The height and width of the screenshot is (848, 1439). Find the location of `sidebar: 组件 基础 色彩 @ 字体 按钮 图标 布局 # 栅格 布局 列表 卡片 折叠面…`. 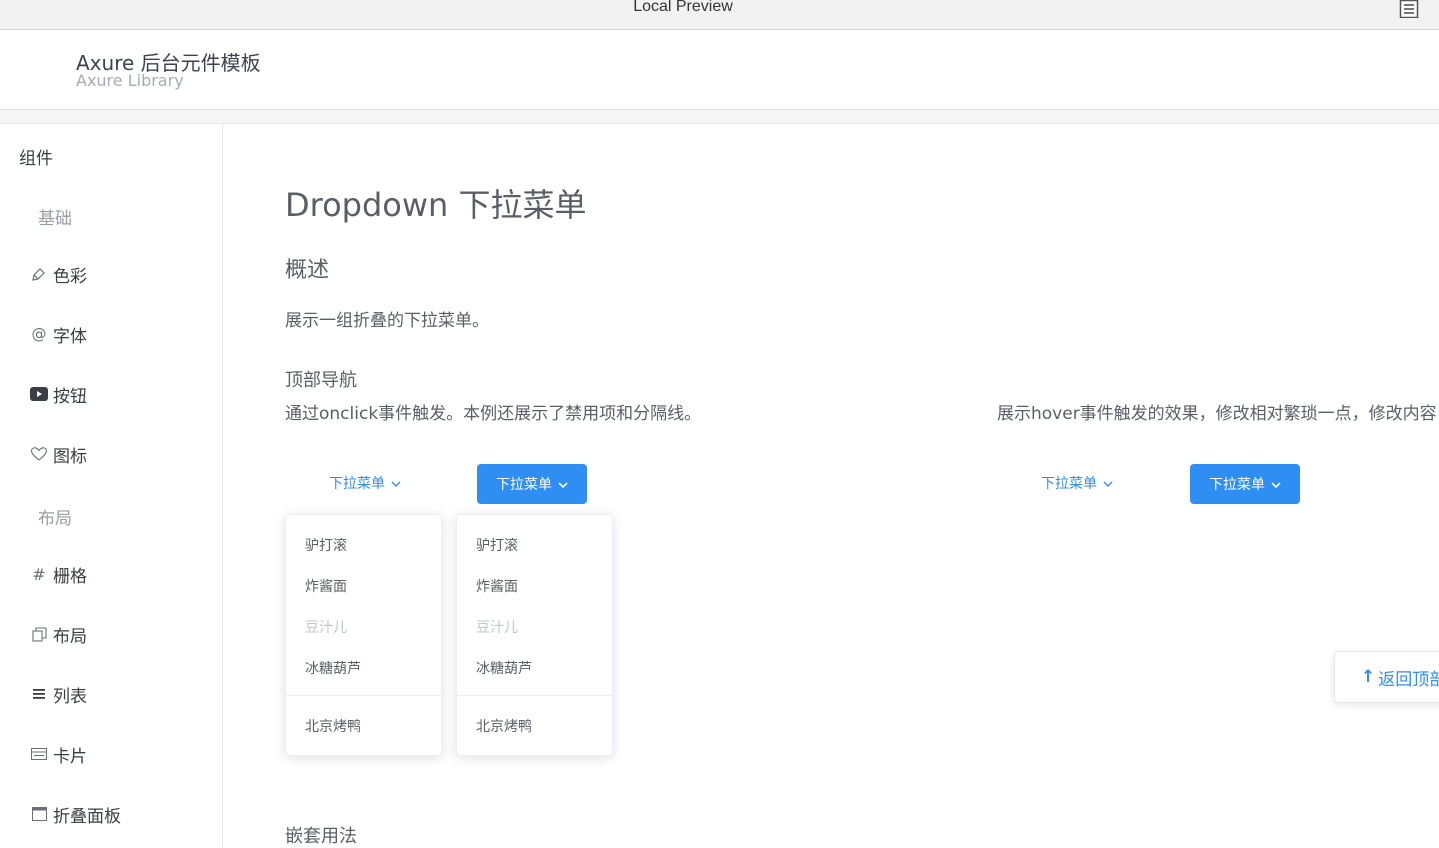

sidebar: 组件 基础 色彩 @ 字体 按钮 图标 布局 # 栅格 布局 列表 卡片 折叠面… is located at coordinates (111, 486).